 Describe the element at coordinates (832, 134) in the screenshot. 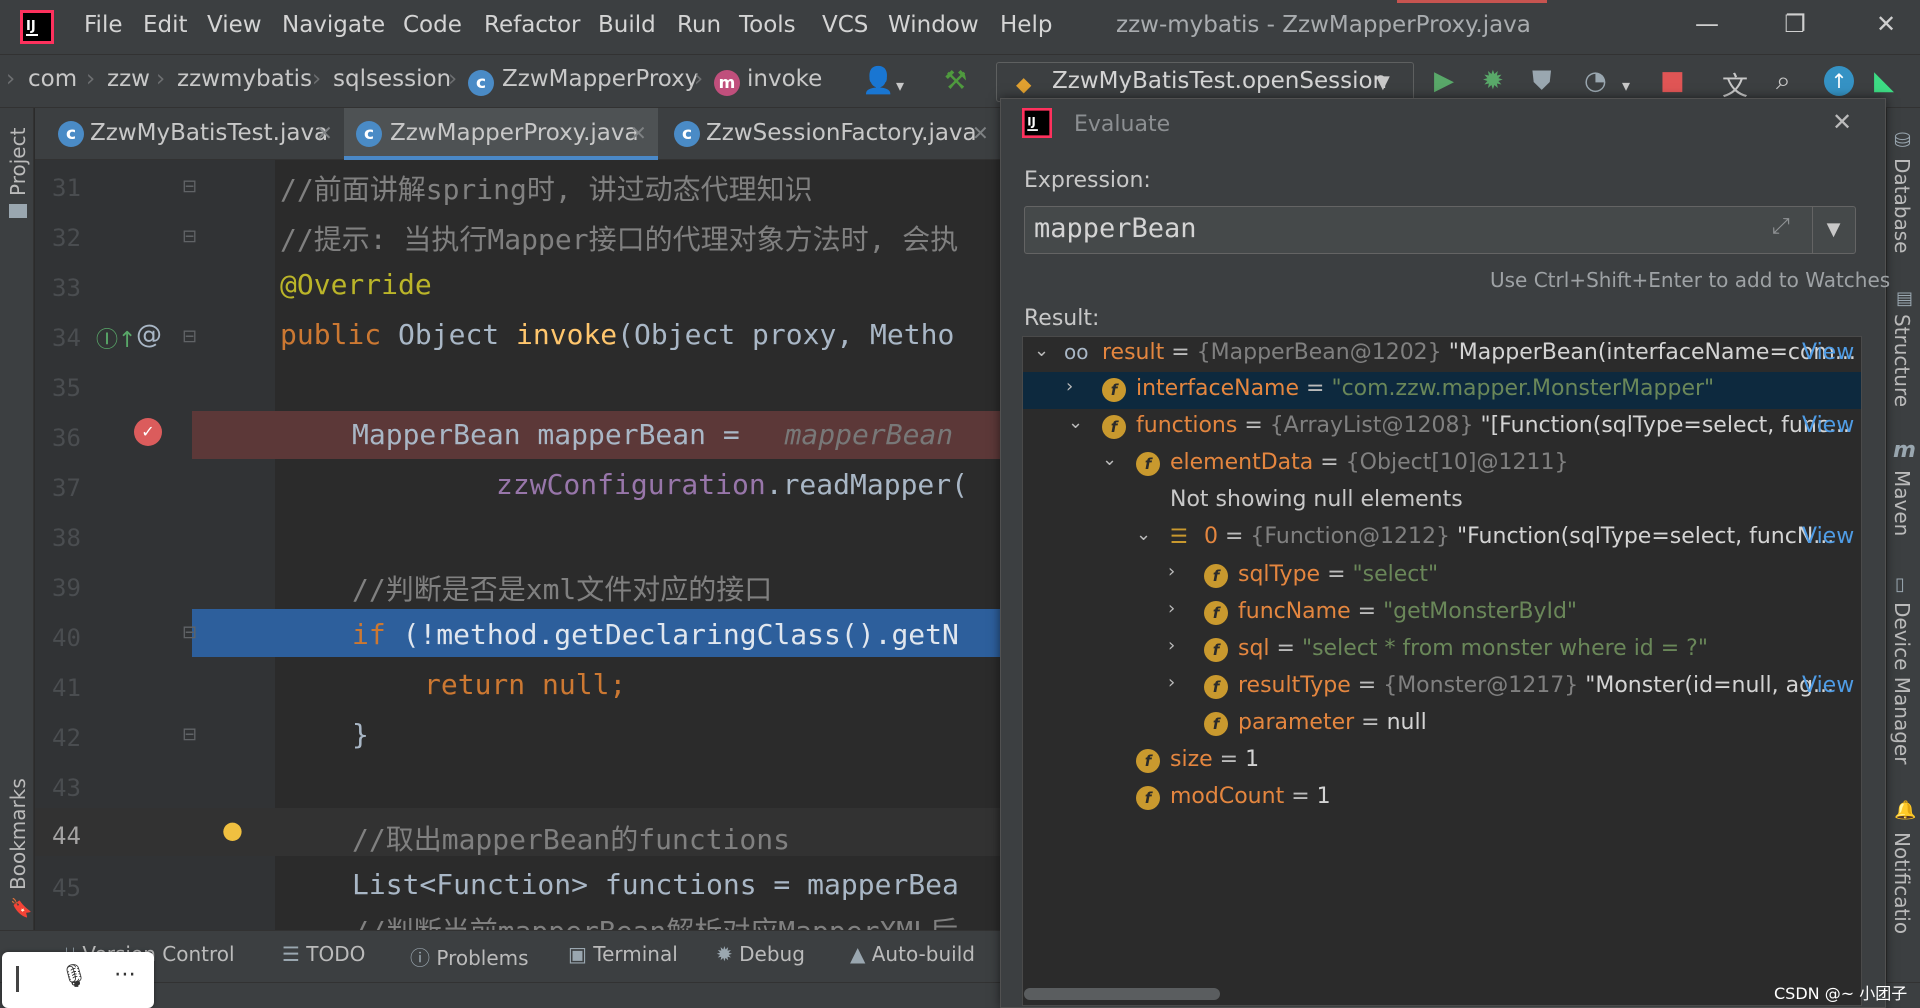

I see `tab-zzwsessionfactory: c ZzwSessionFactory.java ✕` at that location.